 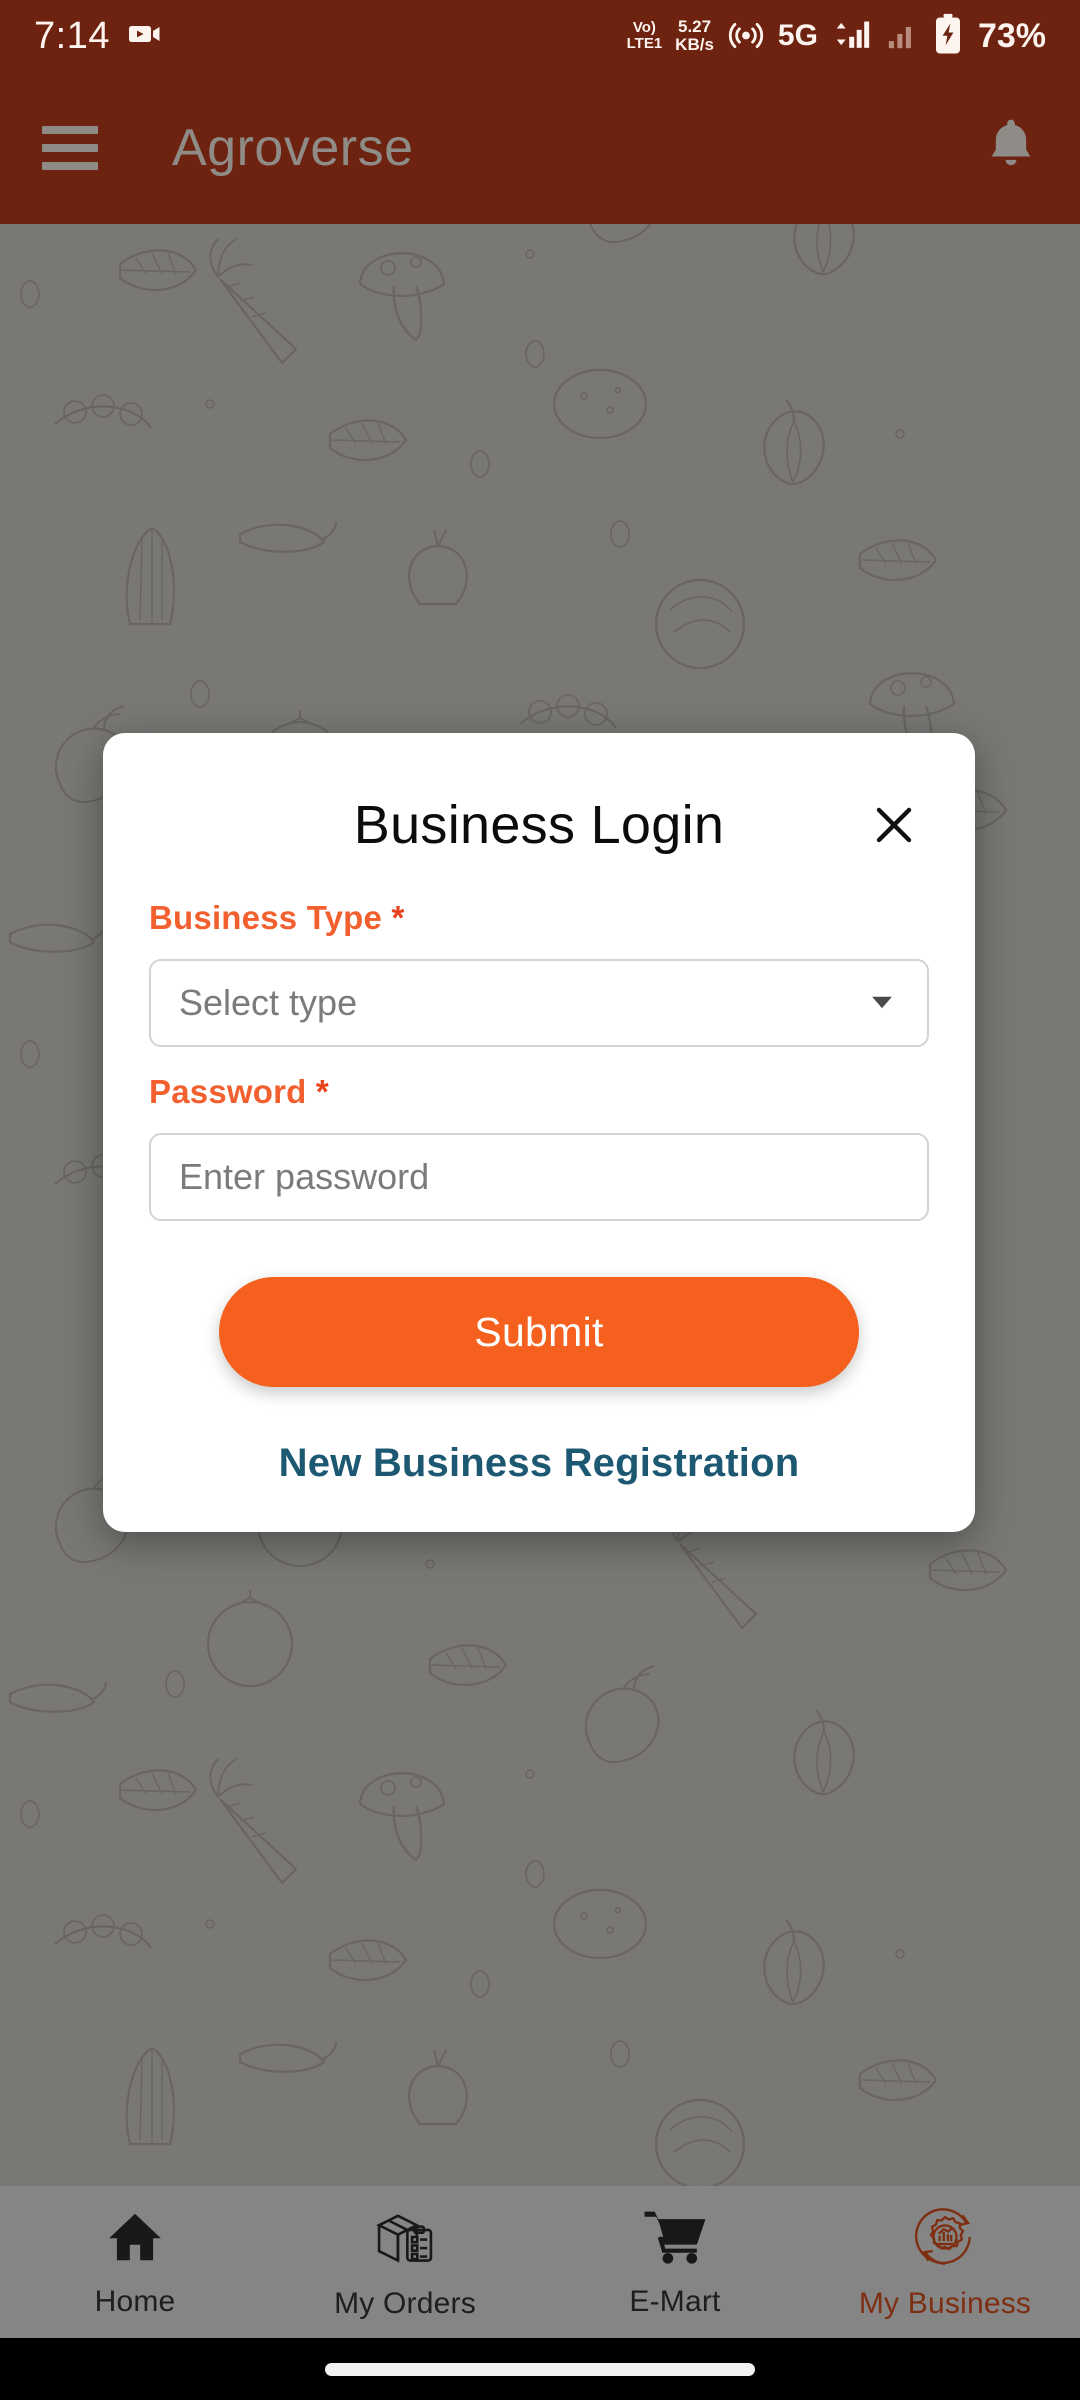 What do you see at coordinates (1011, 142) in the screenshot?
I see `bell-icon` at bounding box center [1011, 142].